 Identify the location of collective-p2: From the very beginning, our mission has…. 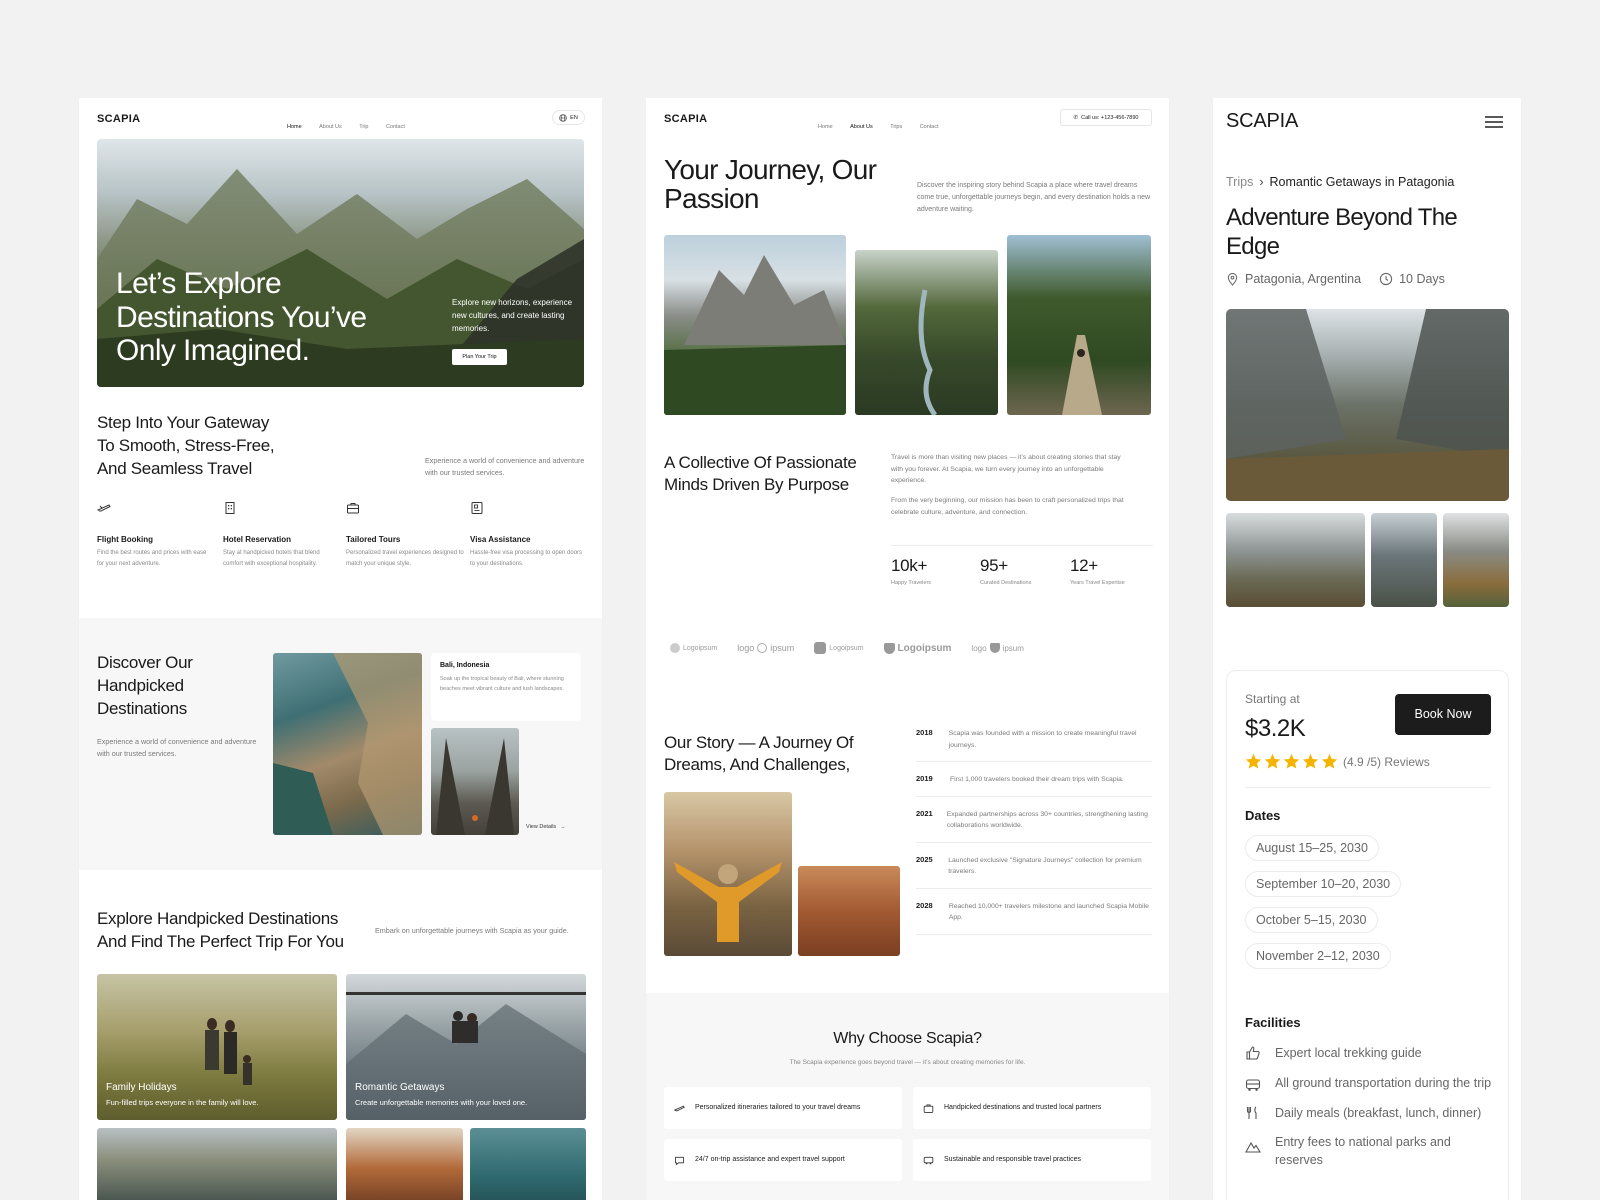
(1007, 506).